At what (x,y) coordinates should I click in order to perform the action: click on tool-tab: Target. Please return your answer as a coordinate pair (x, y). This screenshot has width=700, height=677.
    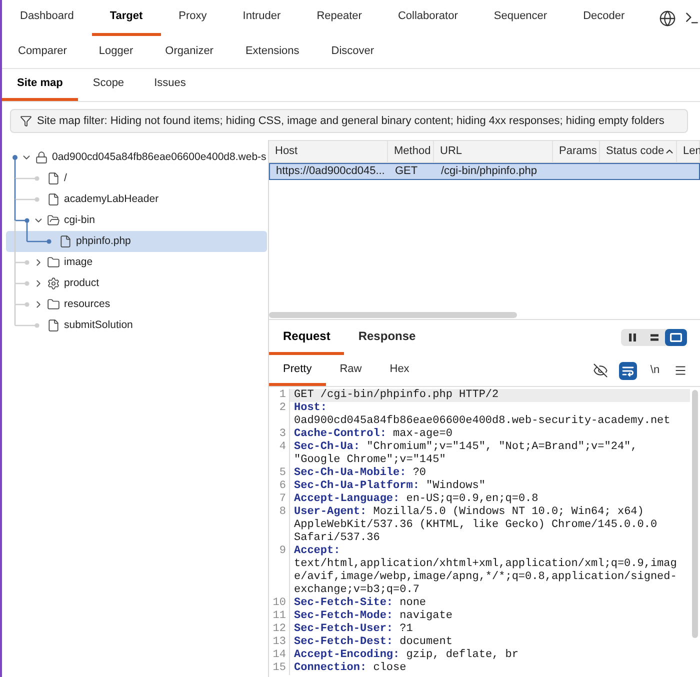
    Looking at the image, I should click on (126, 18).